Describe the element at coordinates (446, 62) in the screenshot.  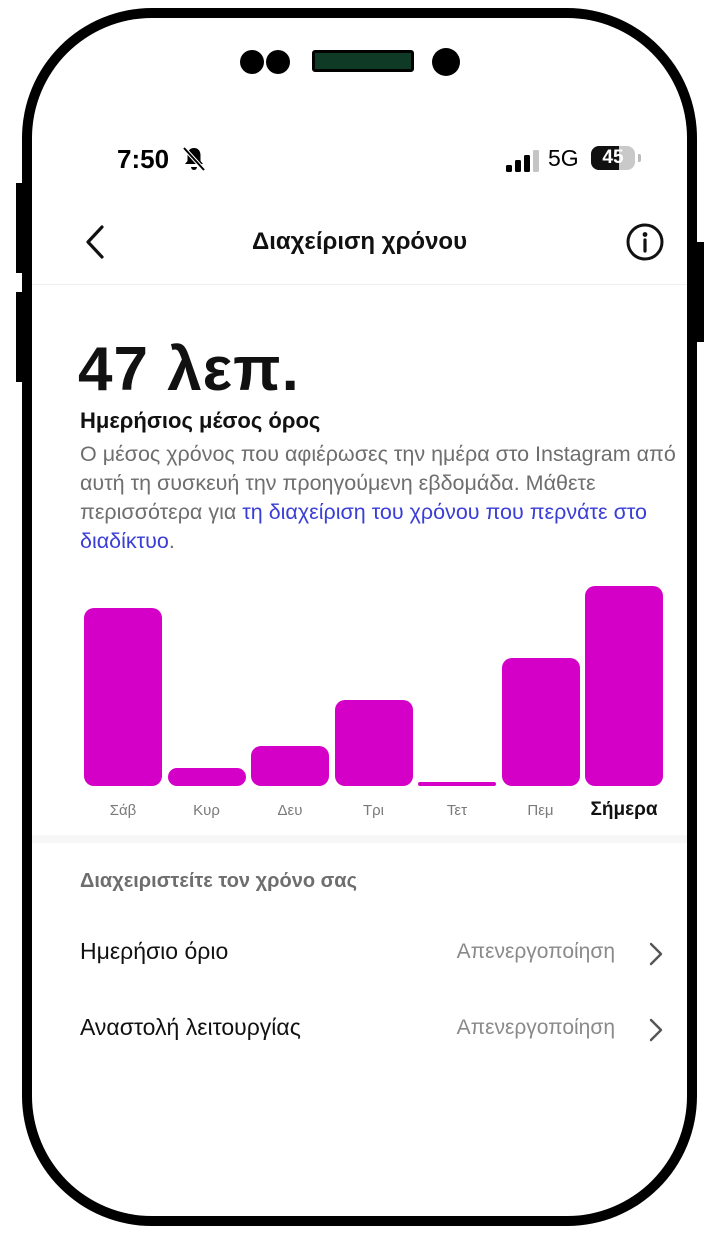
I see `front-camera` at that location.